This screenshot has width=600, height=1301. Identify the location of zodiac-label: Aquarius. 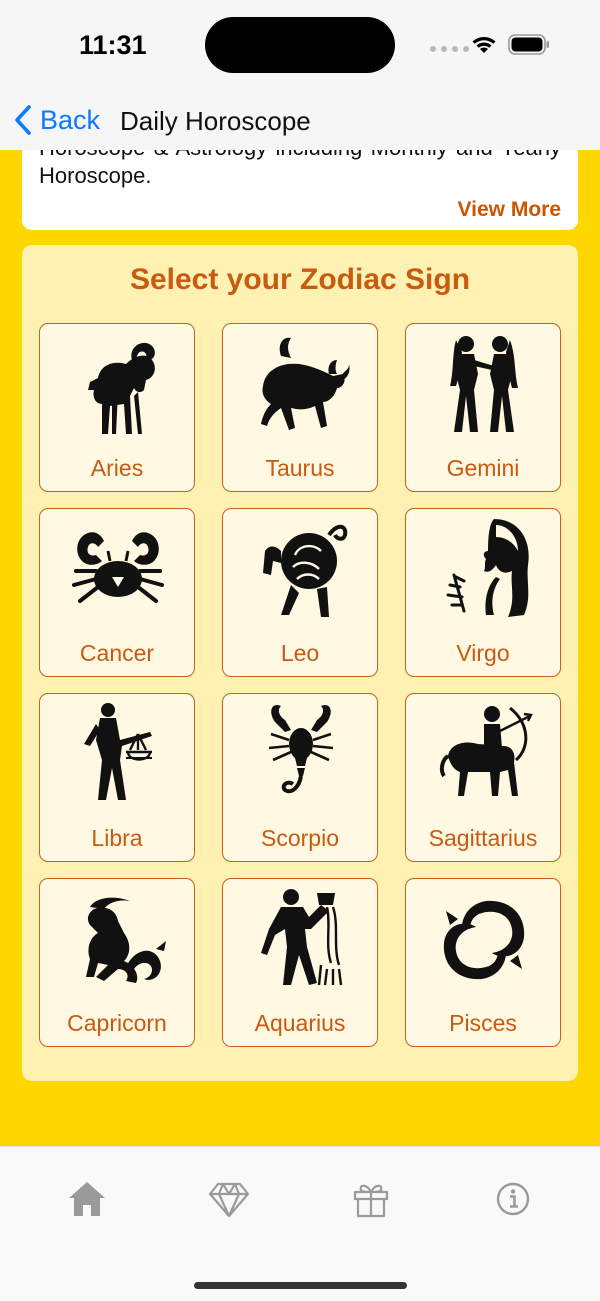
(300, 1023).